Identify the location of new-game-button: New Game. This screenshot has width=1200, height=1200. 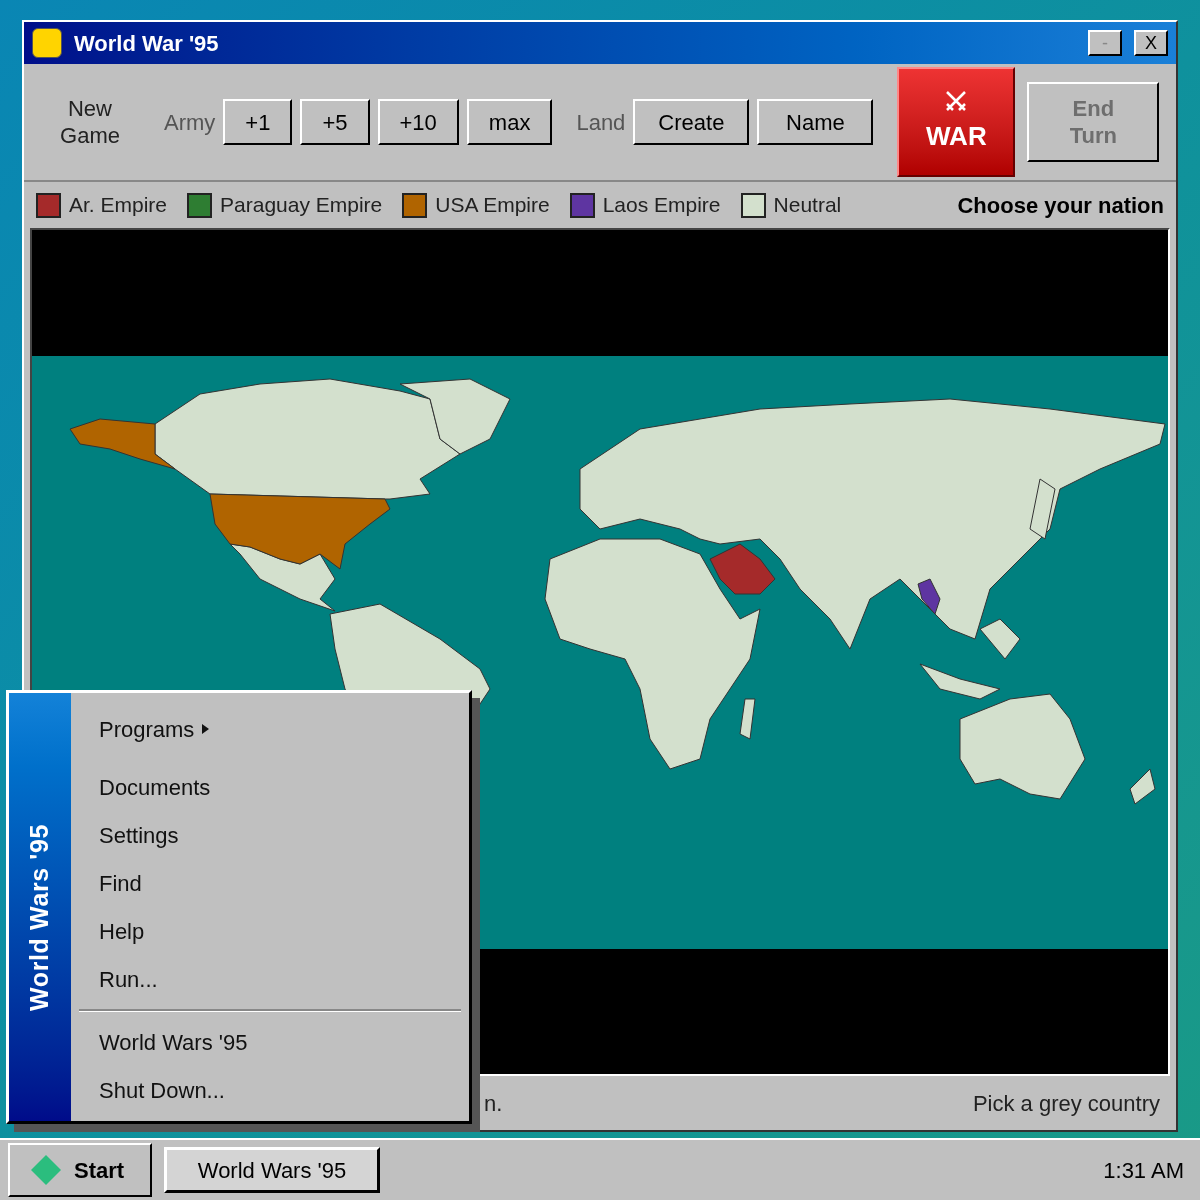
(90, 122).